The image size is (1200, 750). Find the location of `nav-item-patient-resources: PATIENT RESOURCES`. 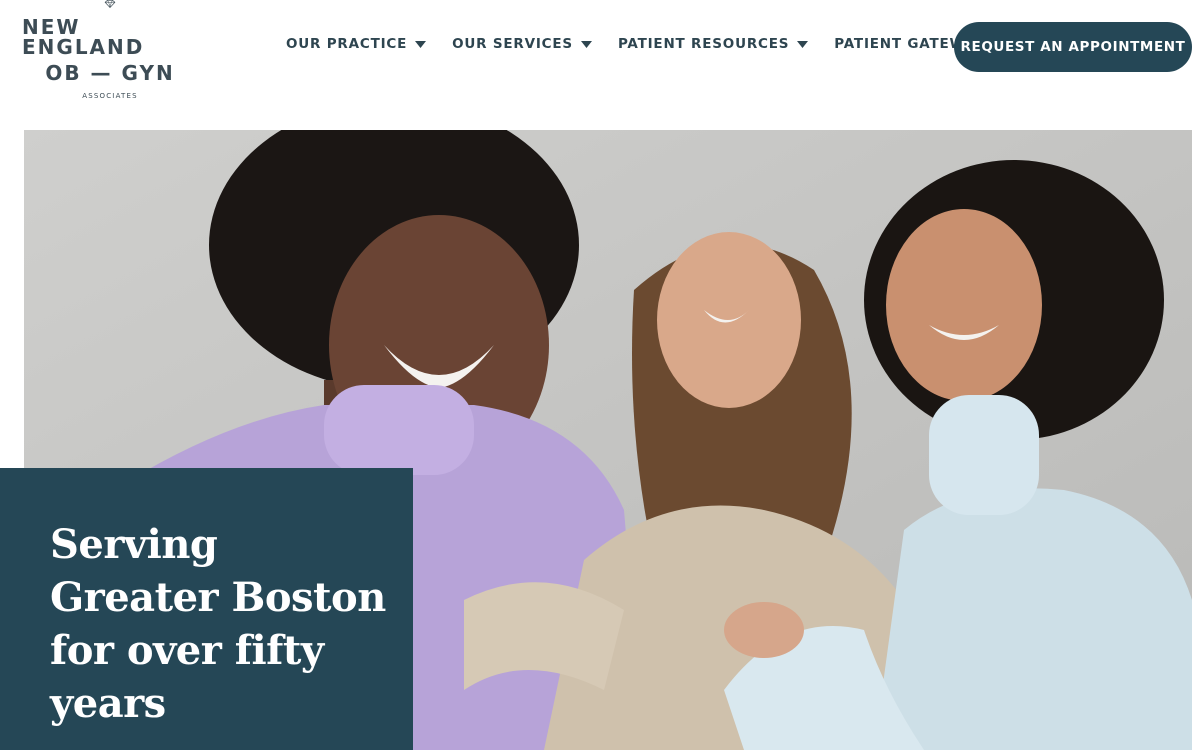

nav-item-patient-resources: PATIENT RESOURCES is located at coordinates (713, 44).